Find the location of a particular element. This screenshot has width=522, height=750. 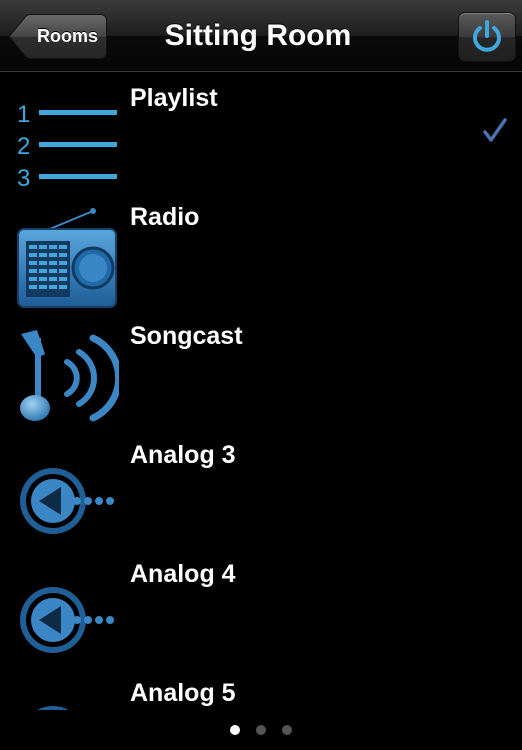

checkmark-icon is located at coordinates (495, 130).